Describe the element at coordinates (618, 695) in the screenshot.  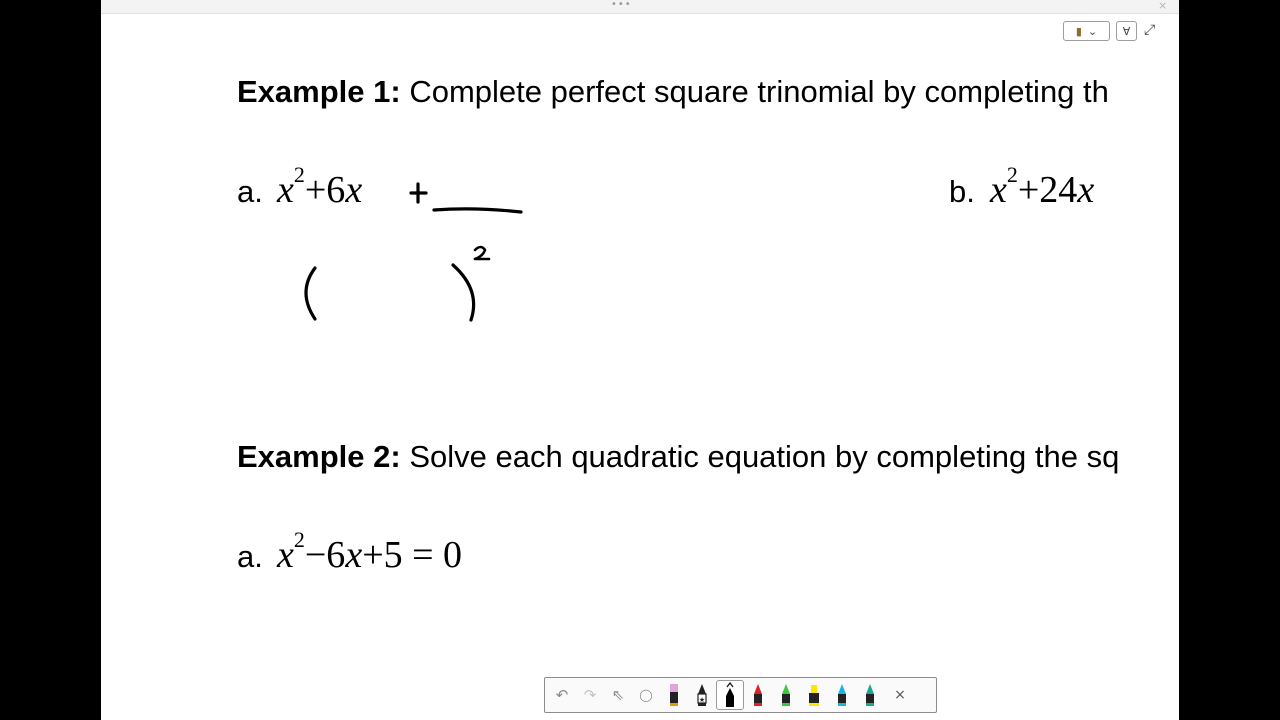
I see `select-pointer-icon: ⇖` at that location.